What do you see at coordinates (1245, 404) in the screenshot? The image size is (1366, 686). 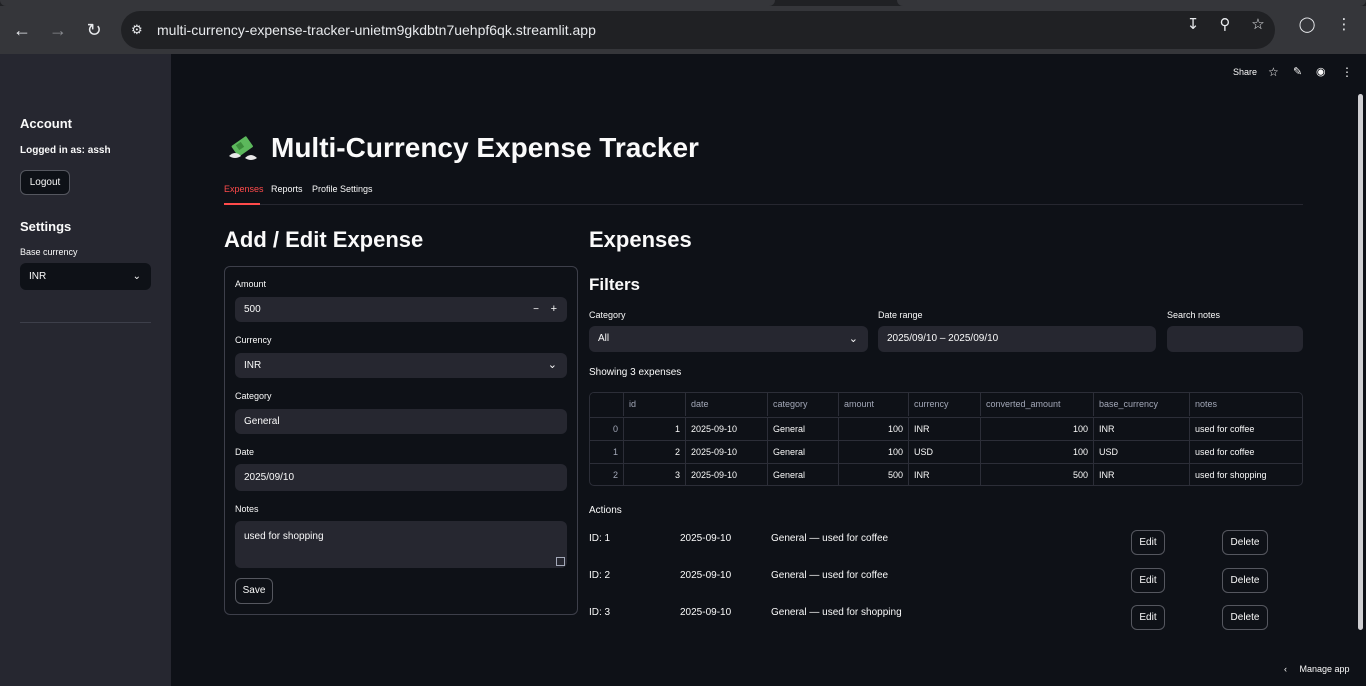 I see `table-header: notes` at bounding box center [1245, 404].